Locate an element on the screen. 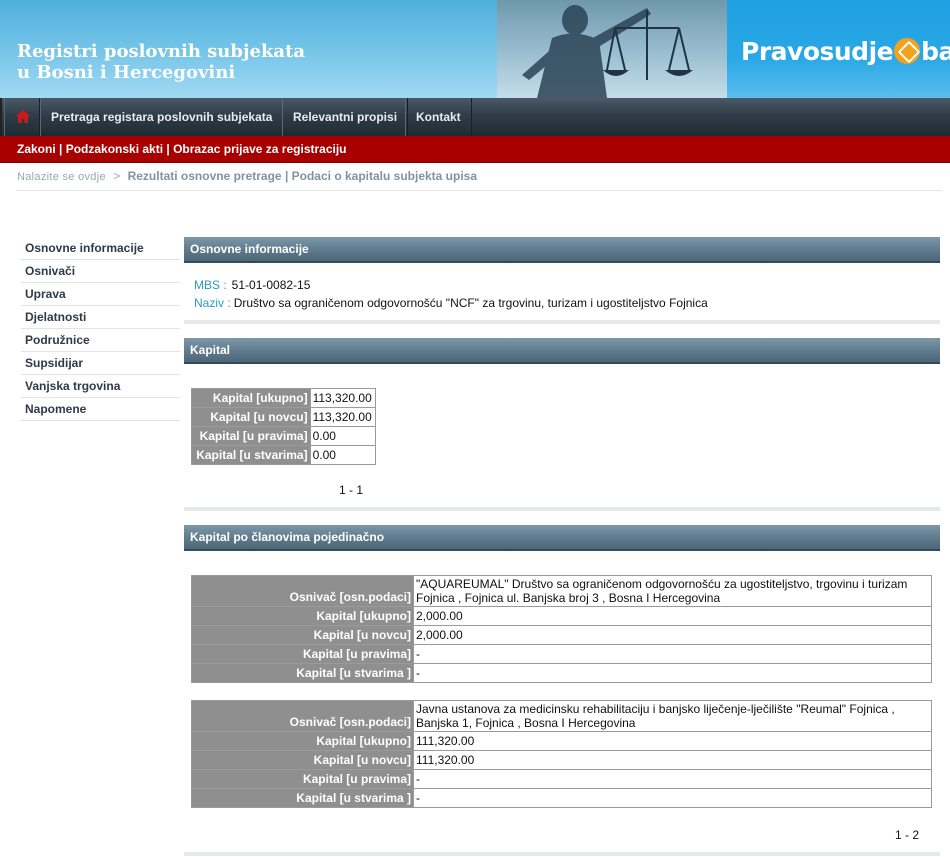 The height and width of the screenshot is (857, 950). table-row: Kapital [ukupno] 113,320.00 is located at coordinates (284, 398).